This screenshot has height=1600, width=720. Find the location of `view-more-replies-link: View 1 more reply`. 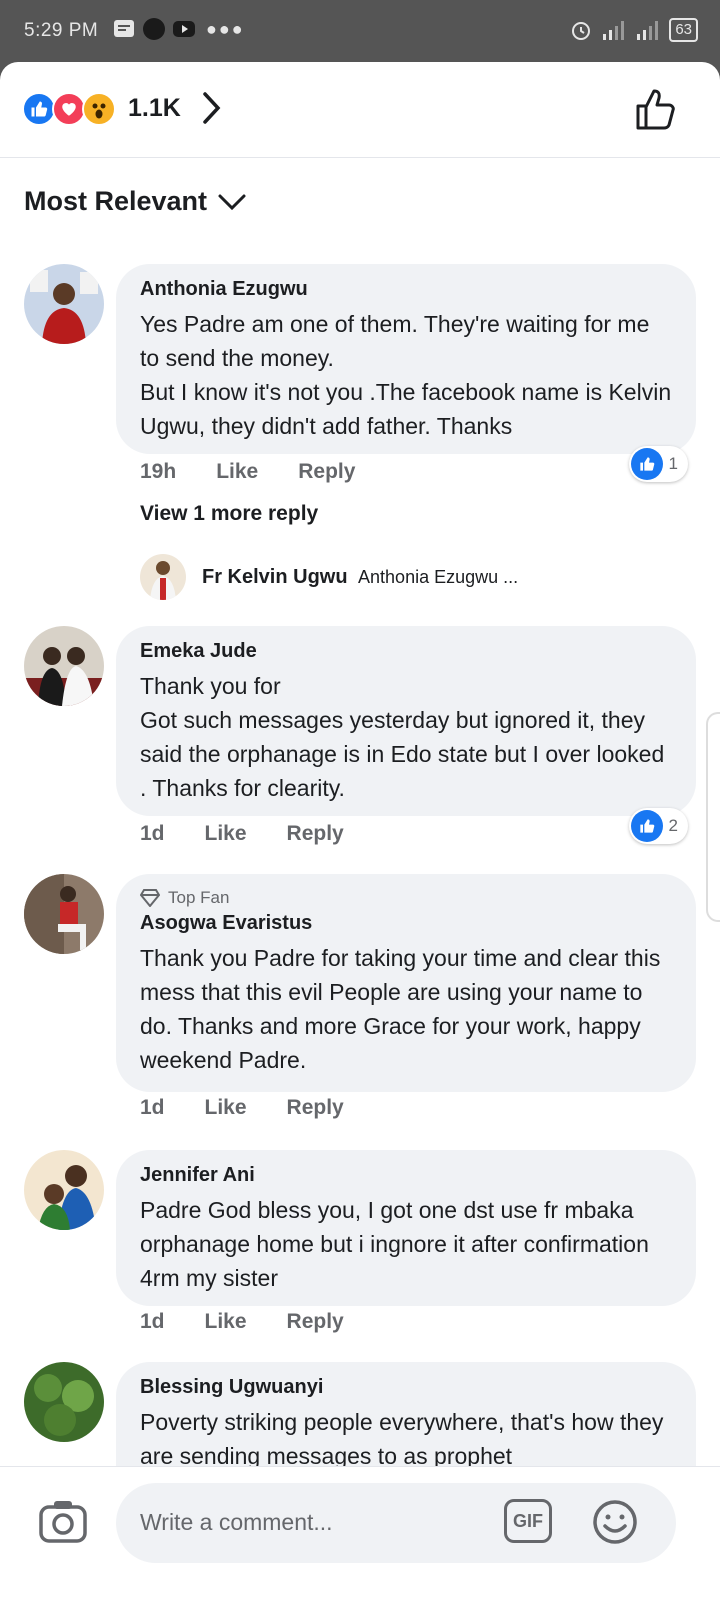

view-more-replies-link: View 1 more reply is located at coordinates (229, 514).